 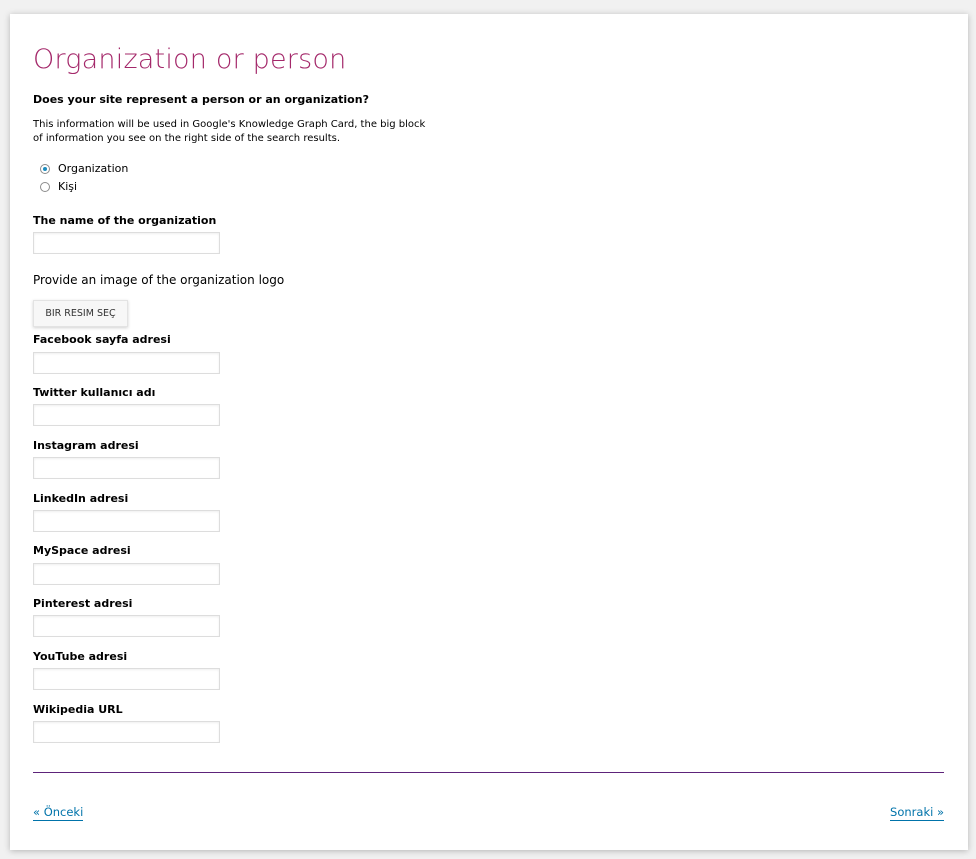 What do you see at coordinates (917, 813) in the screenshot?
I see `next-link: Sonraki »` at bounding box center [917, 813].